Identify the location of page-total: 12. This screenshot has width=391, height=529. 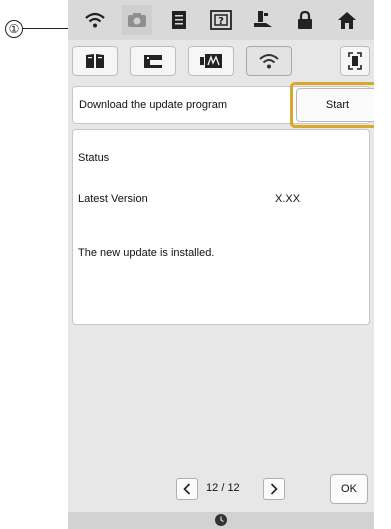
(233, 488).